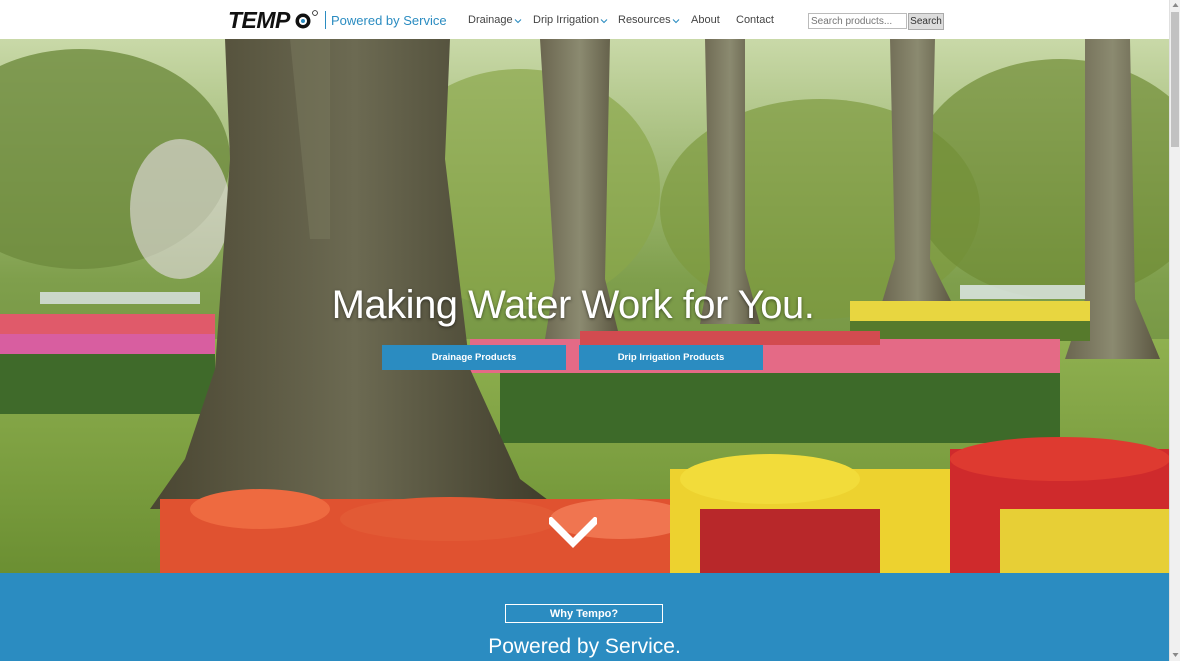  What do you see at coordinates (490, 20) in the screenshot?
I see `nav-label: Drainage` at bounding box center [490, 20].